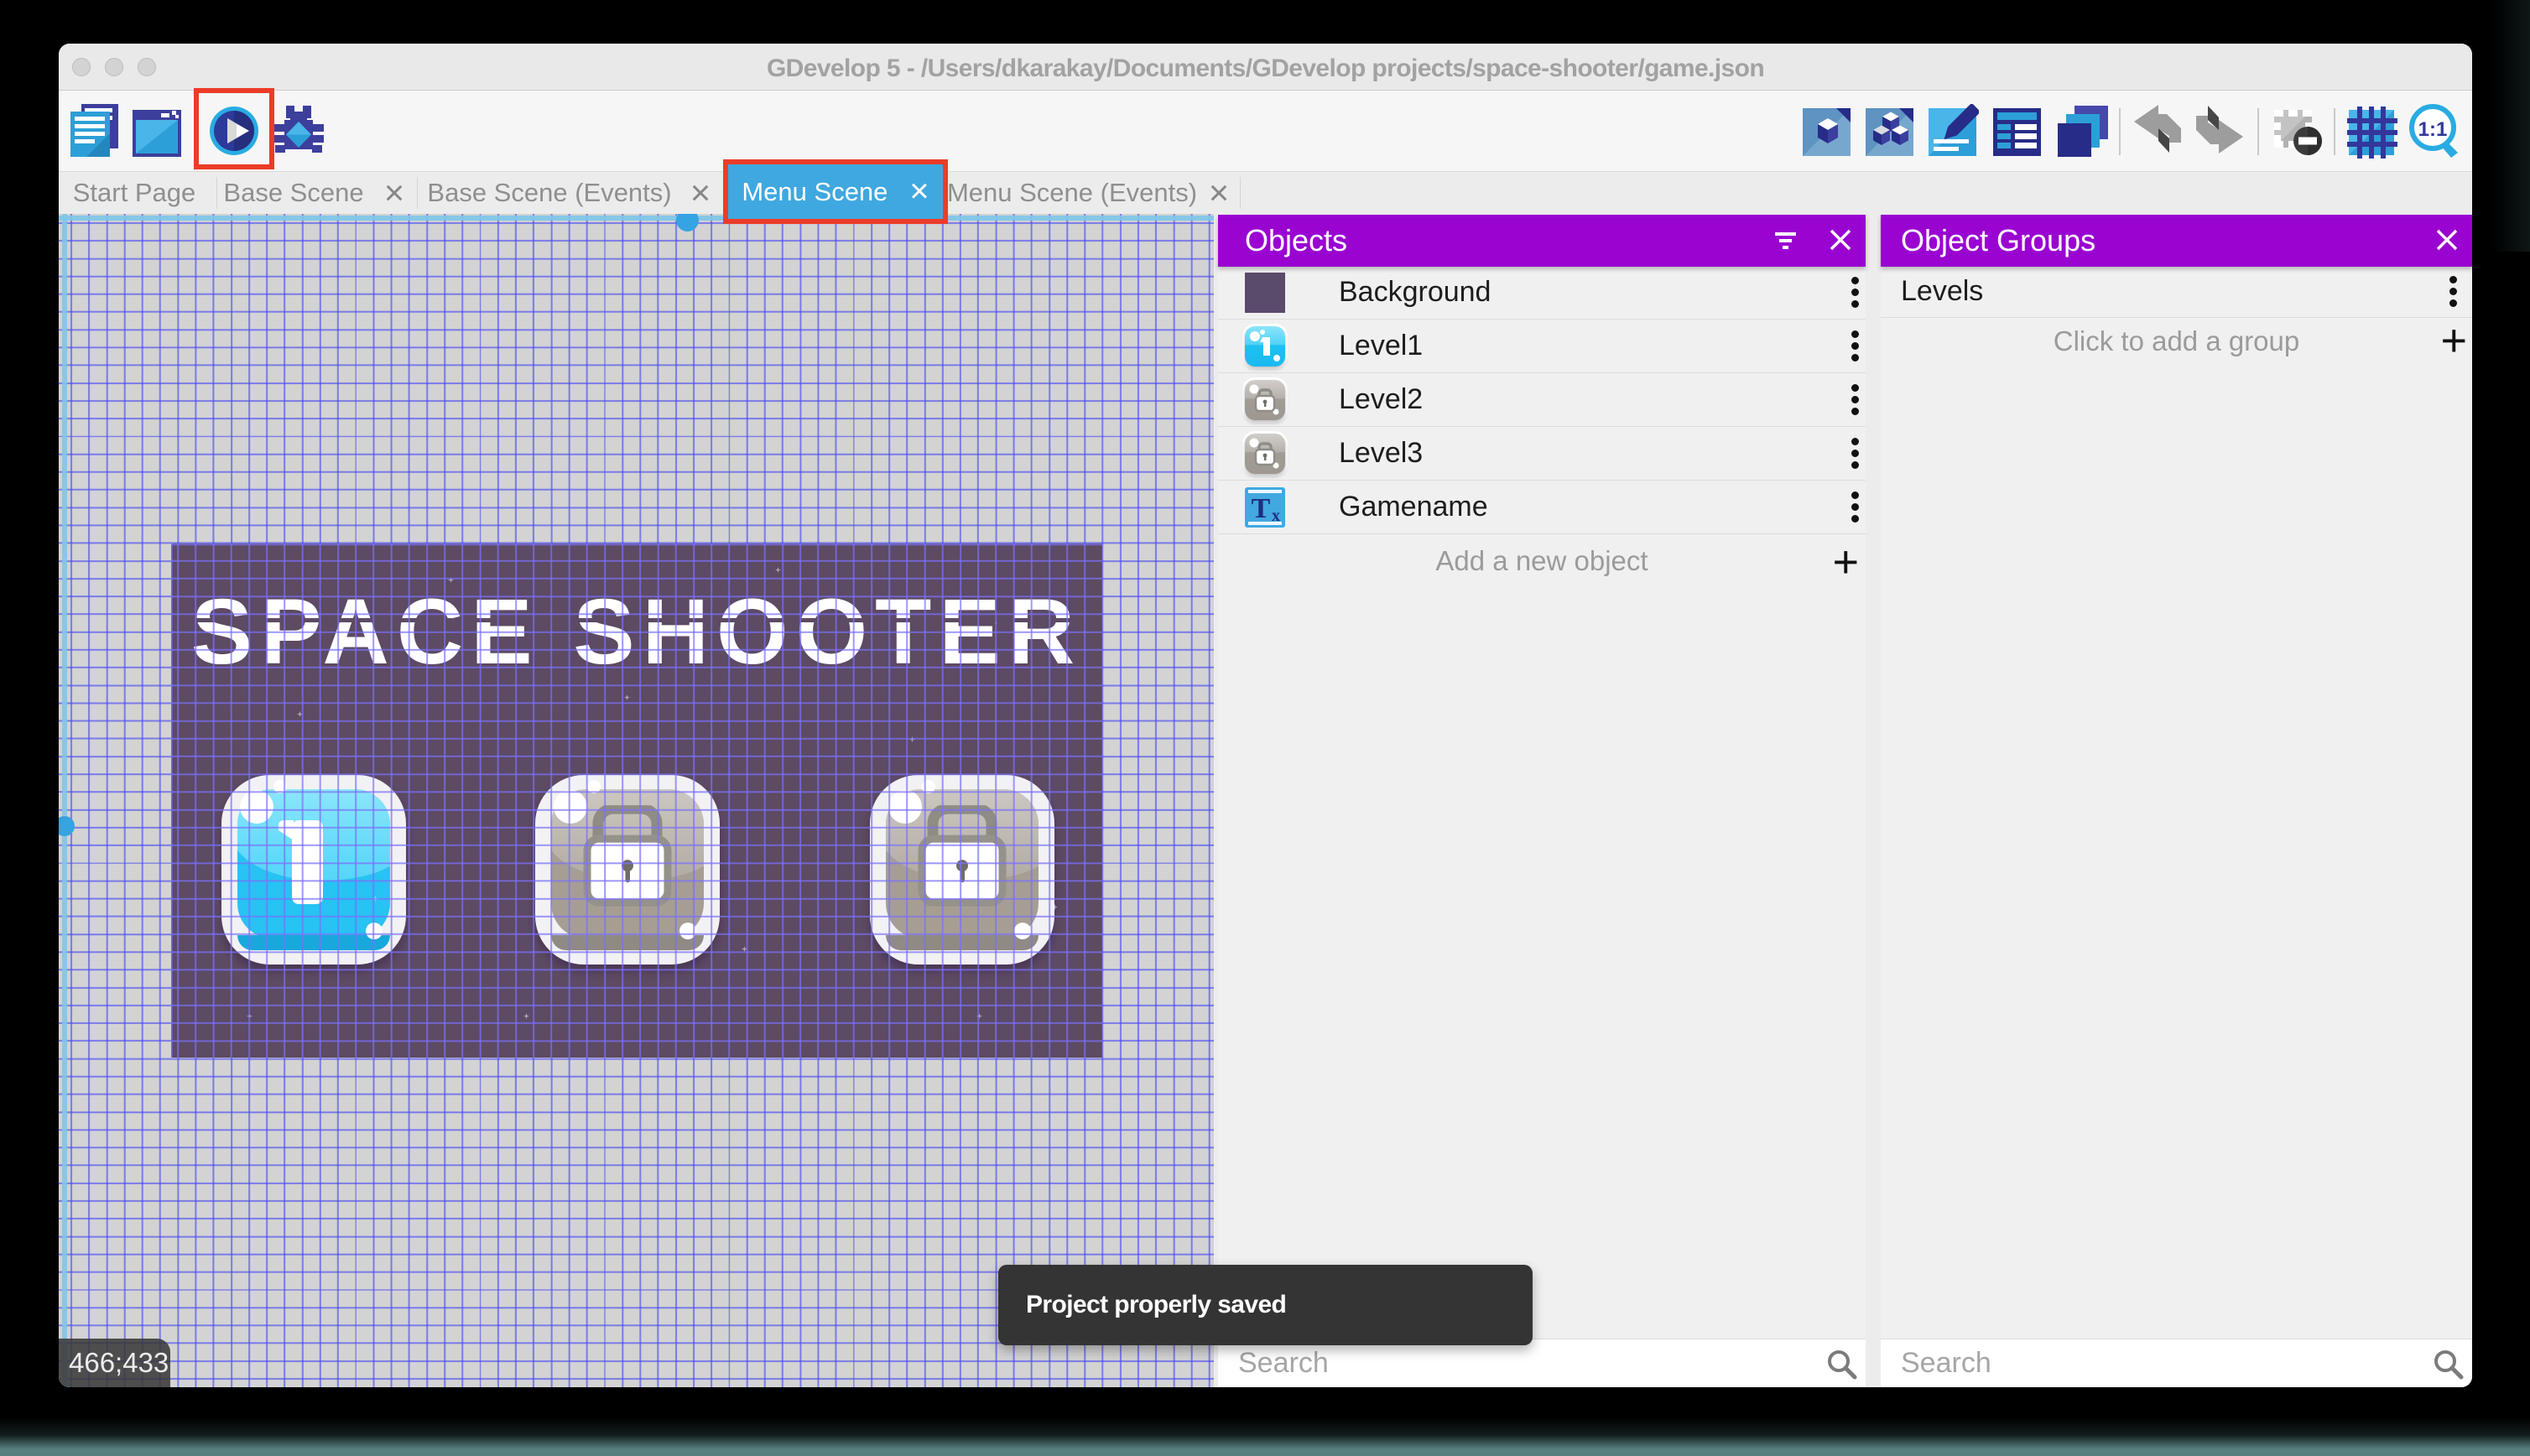  What do you see at coordinates (2433, 129) in the screenshot?
I see `svg-text: 1:1` at bounding box center [2433, 129].